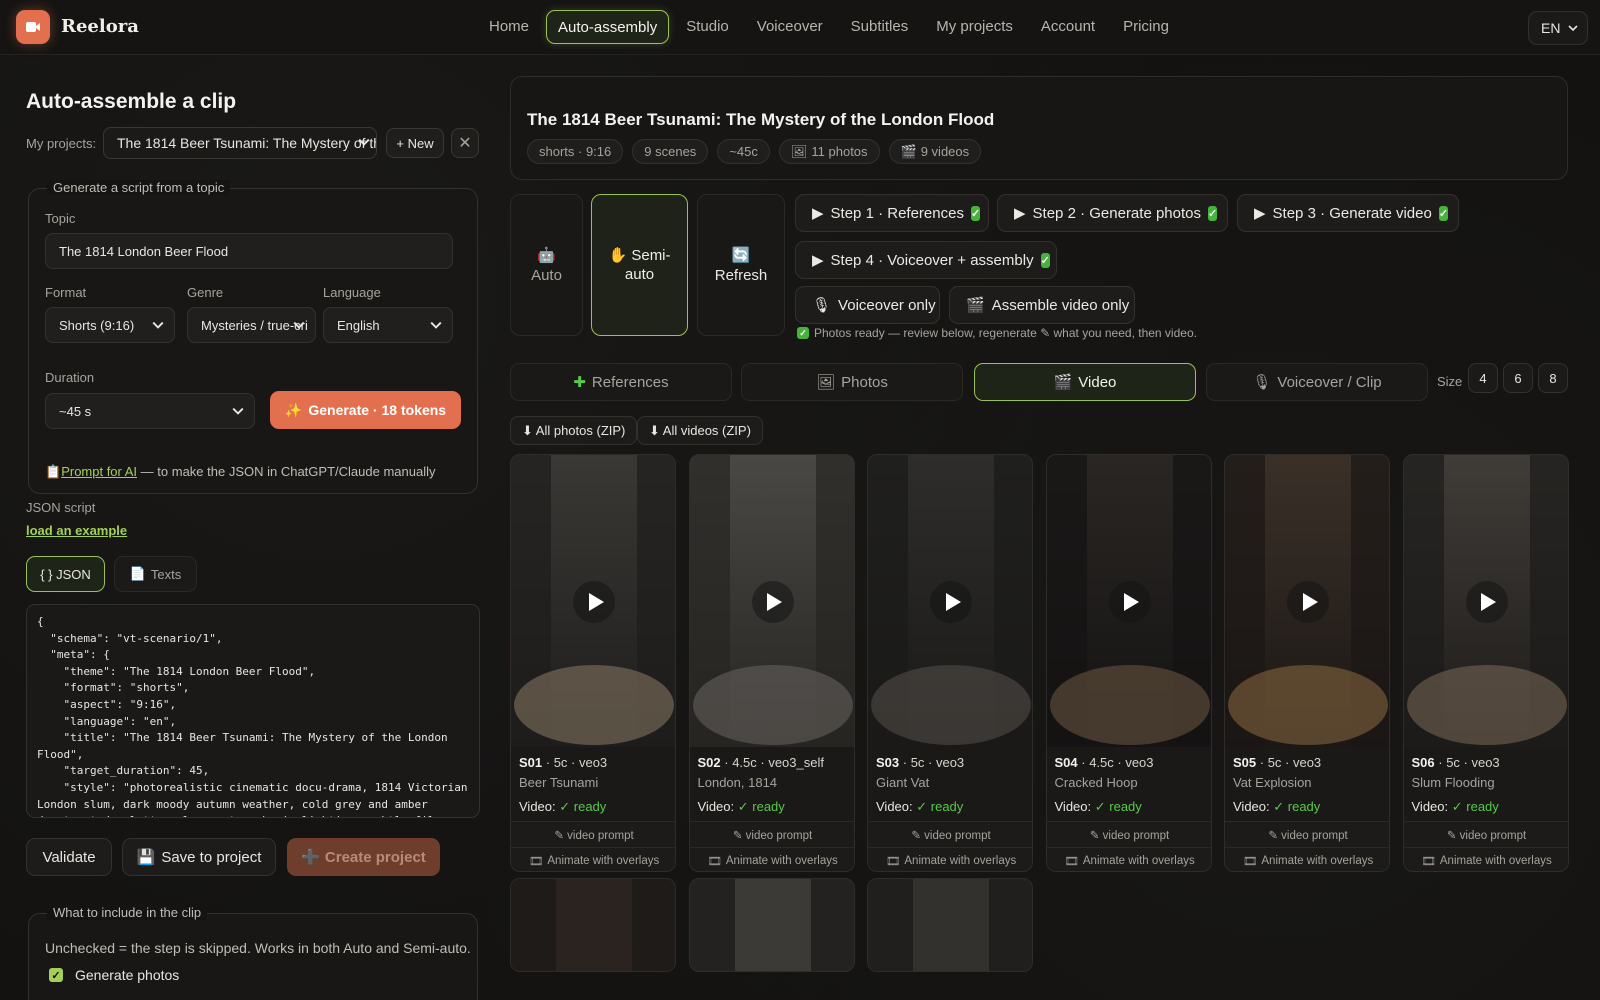 This screenshot has height=1000, width=1600. I want to click on topic-input: The 1814 London Beer Flood, so click(249, 251).